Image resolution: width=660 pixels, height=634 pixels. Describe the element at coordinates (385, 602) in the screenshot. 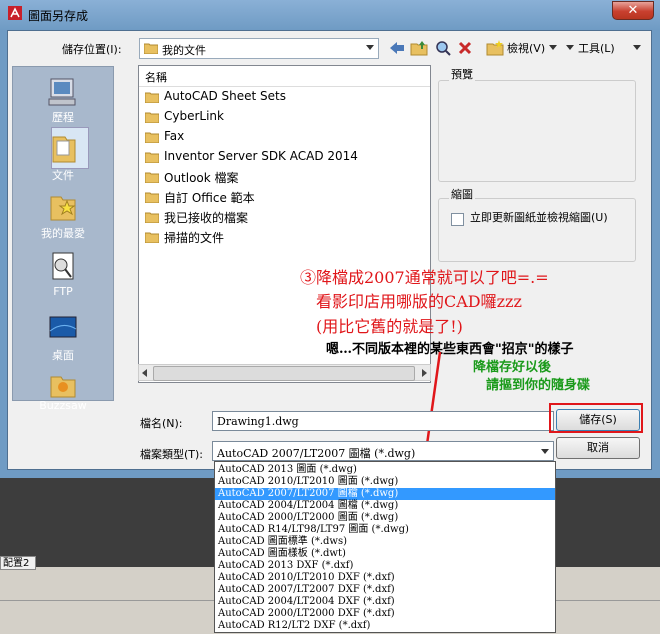

I see `file-type-option: AutoCAD 2004/LT2004 DXF (*.dxf)` at that location.